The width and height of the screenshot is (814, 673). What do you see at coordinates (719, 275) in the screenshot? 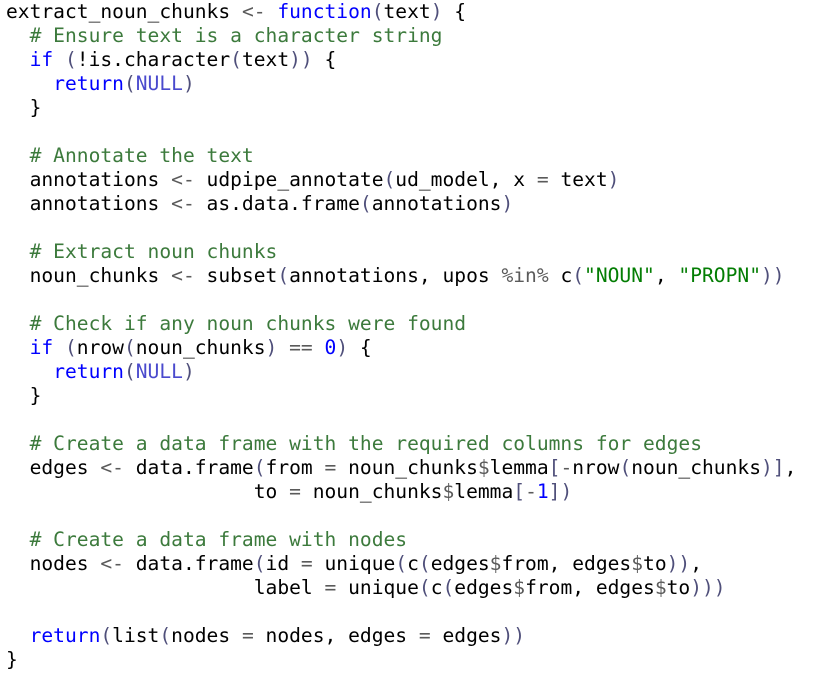
I see `code-token-string: "PROPN"` at bounding box center [719, 275].